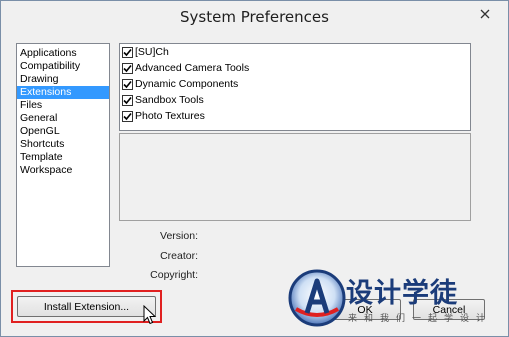 Image resolution: width=509 pixels, height=337 pixels. What do you see at coordinates (63, 170) in the screenshot?
I see `category-item-workspace: Workspace` at bounding box center [63, 170].